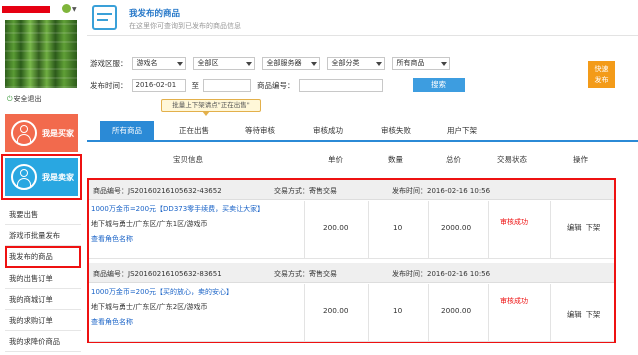 This screenshot has height=355, width=638. Describe the element at coordinates (512, 159) in the screenshot. I see `col-header-status: 交易状态` at that location.